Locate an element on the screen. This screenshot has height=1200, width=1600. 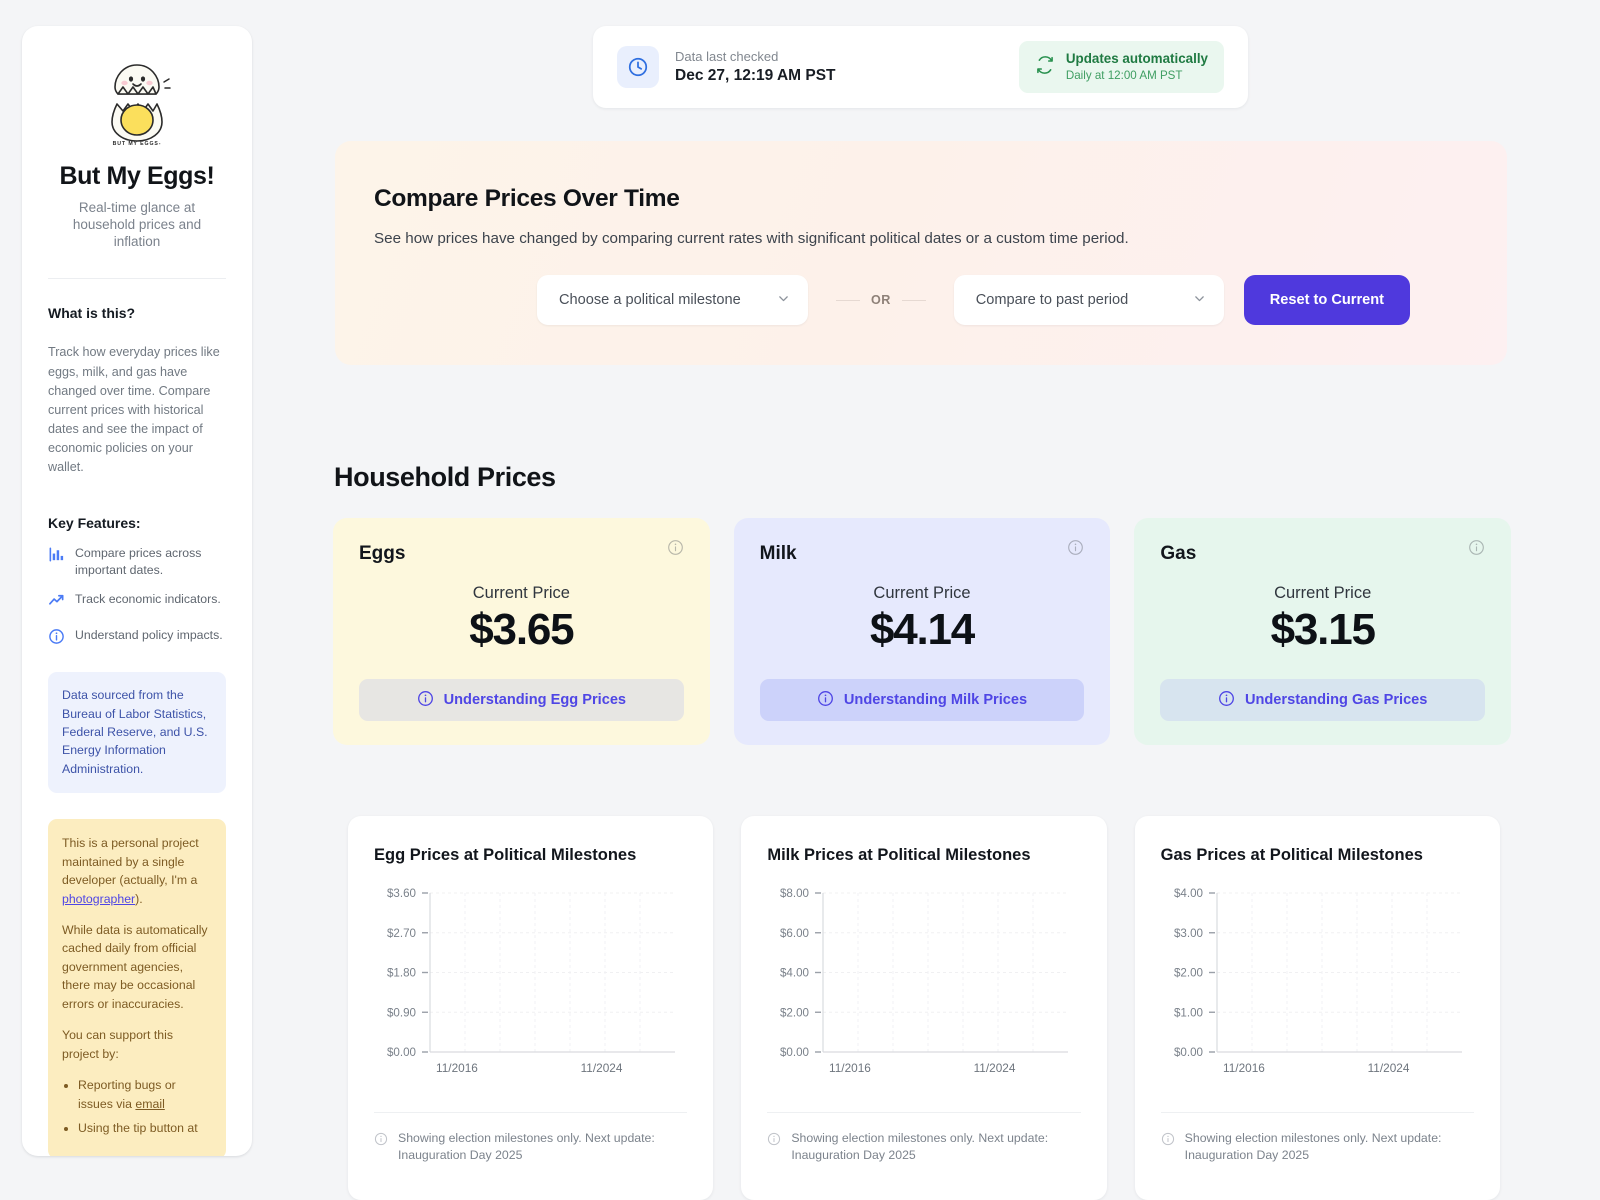
chart-plot-area: $3.60 $2.70 $1.80 $0.90 $0.00 11/2016 11/2024 is located at coordinates (530, 987).